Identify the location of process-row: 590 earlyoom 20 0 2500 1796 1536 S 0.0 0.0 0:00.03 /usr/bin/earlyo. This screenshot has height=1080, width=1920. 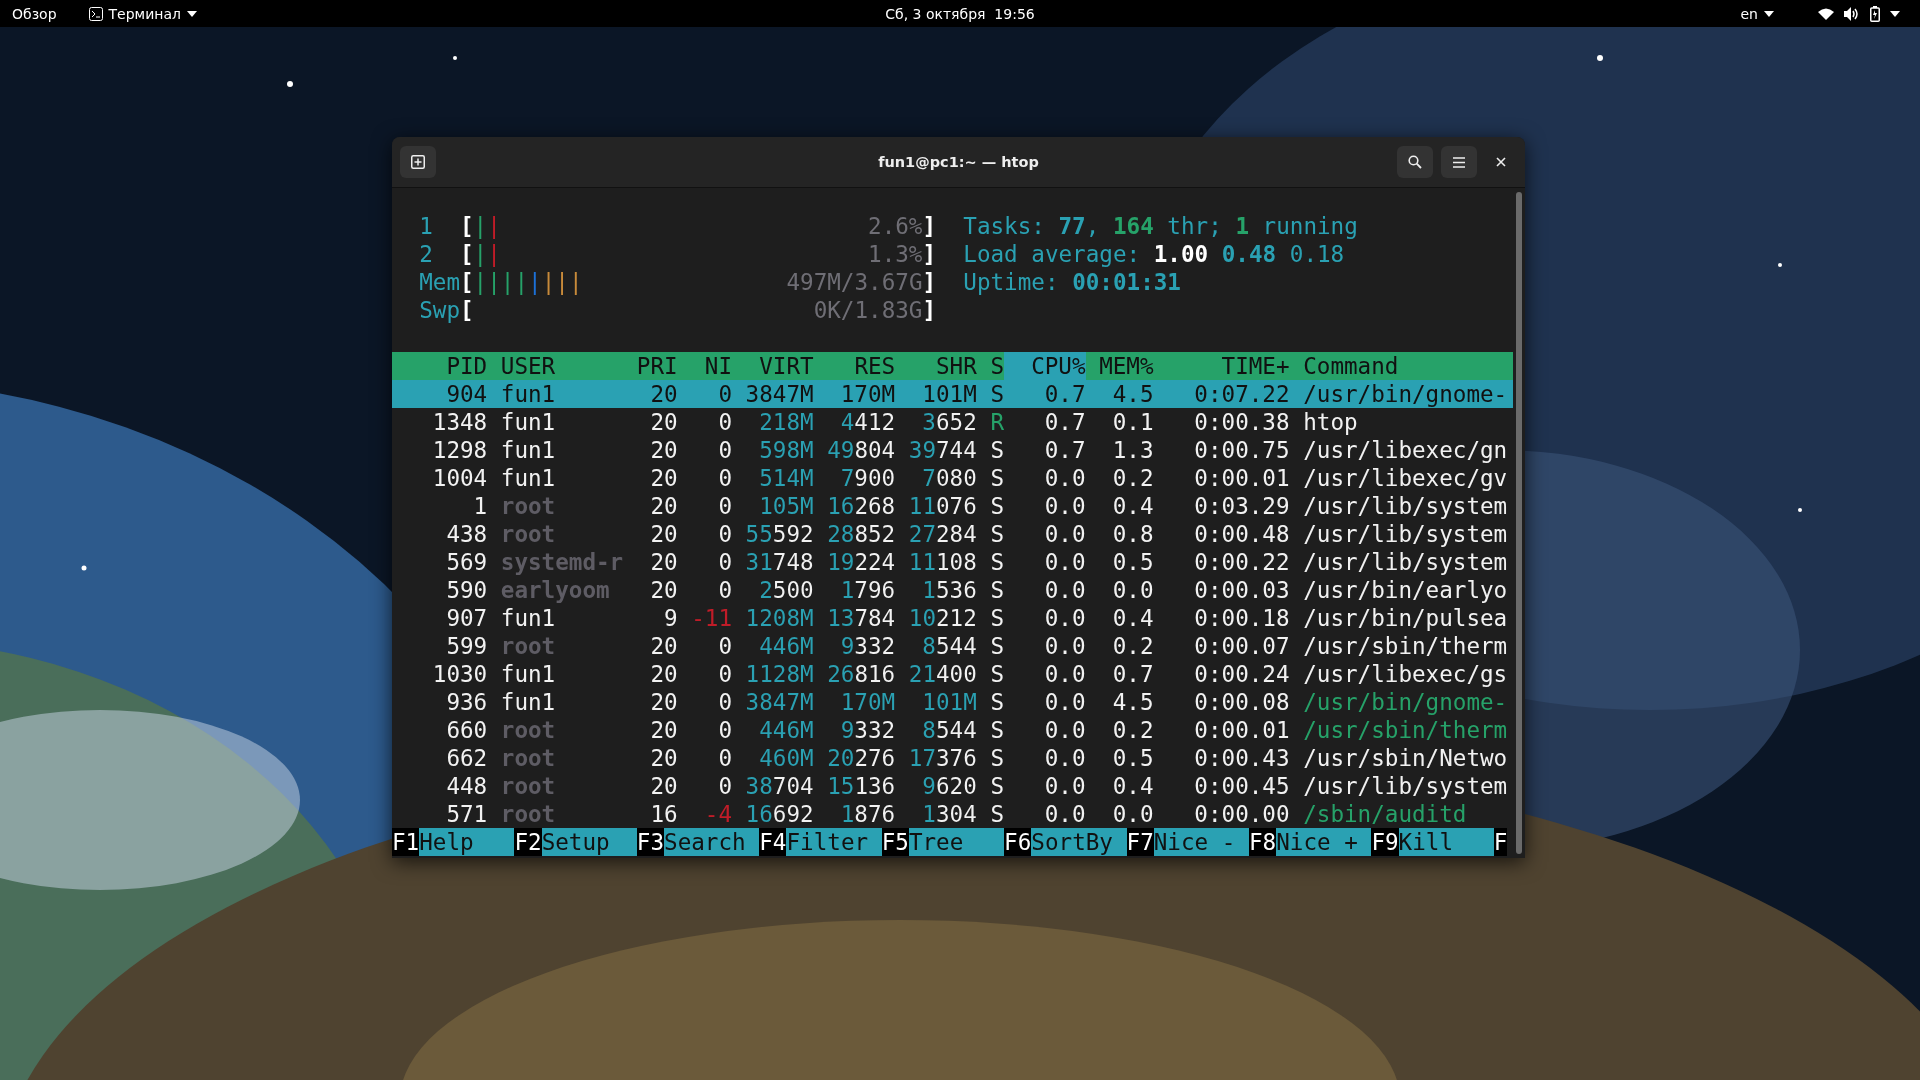
(952, 590).